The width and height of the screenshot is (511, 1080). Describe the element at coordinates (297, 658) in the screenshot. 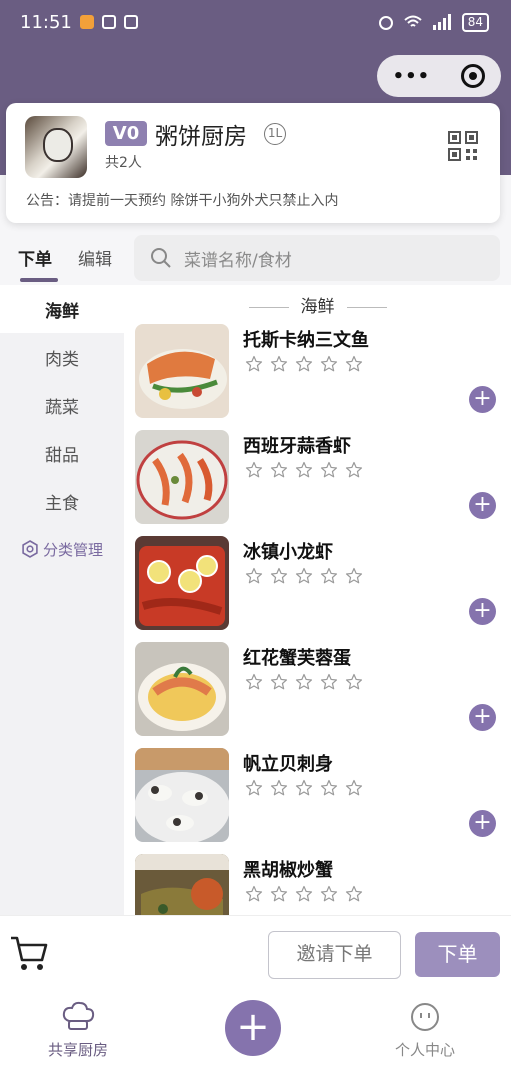

I see `dish-name: 红花蟹芙蓉蛋` at that location.